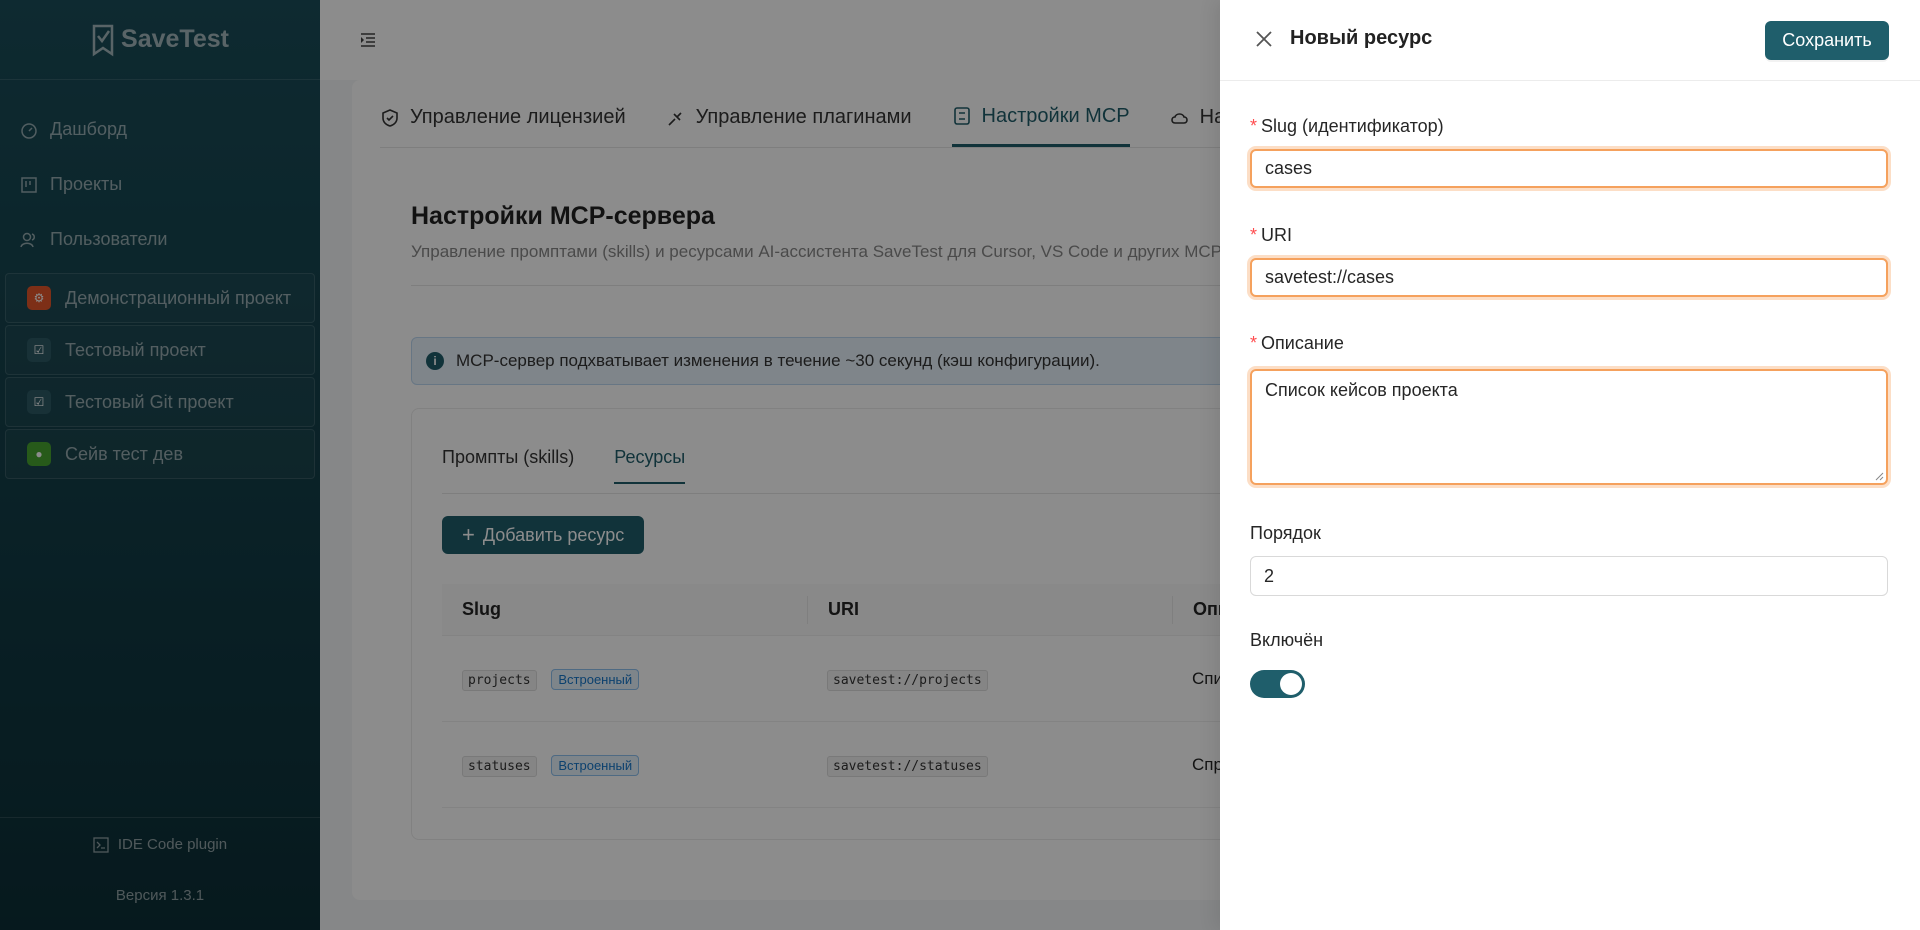 The height and width of the screenshot is (930, 1920). What do you see at coordinates (1827, 40) in the screenshot?
I see `save-button: Сохранить` at bounding box center [1827, 40].